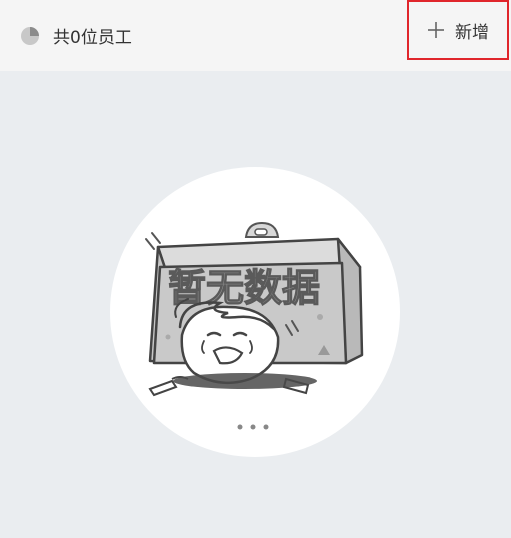  Describe the element at coordinates (30, 36) in the screenshot. I see `pie-chart-icon` at that location.